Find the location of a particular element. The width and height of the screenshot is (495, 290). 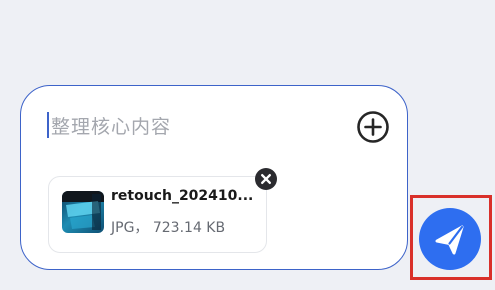

plus-circle-icon is located at coordinates (373, 127).